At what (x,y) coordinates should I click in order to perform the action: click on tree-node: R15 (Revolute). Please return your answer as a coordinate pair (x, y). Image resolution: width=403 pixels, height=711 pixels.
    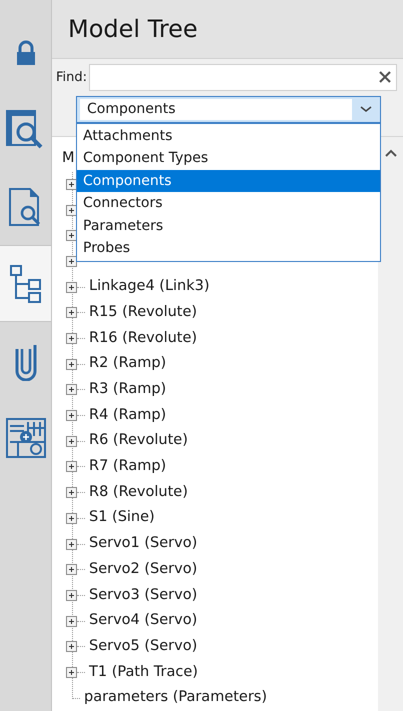
    Looking at the image, I should click on (143, 313).